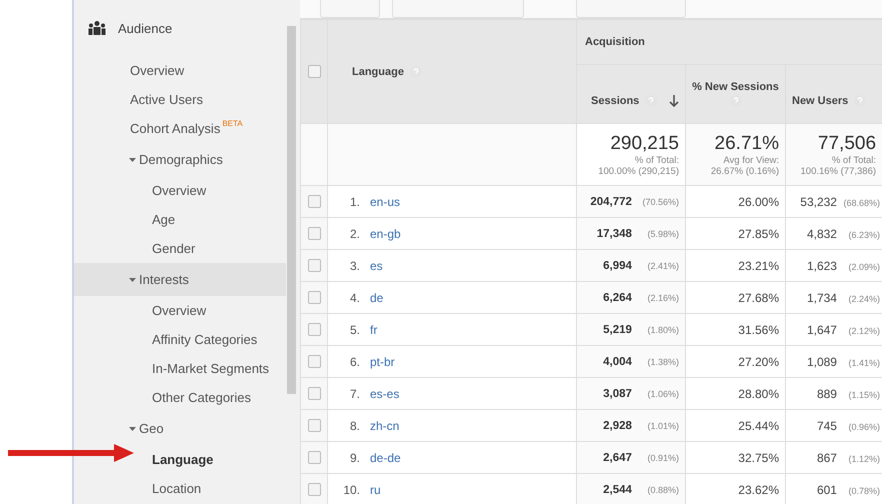 The width and height of the screenshot is (882, 504). Describe the element at coordinates (97, 28) in the screenshot. I see `people-icon` at that location.